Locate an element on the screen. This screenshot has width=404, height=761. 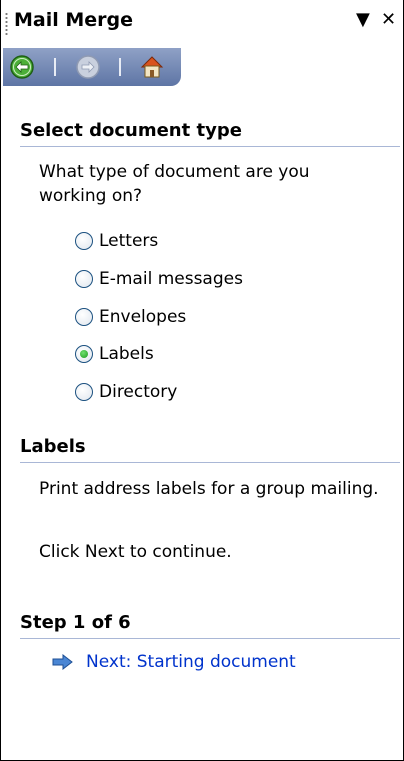
forward-arrow-icon is located at coordinates (88, 67).